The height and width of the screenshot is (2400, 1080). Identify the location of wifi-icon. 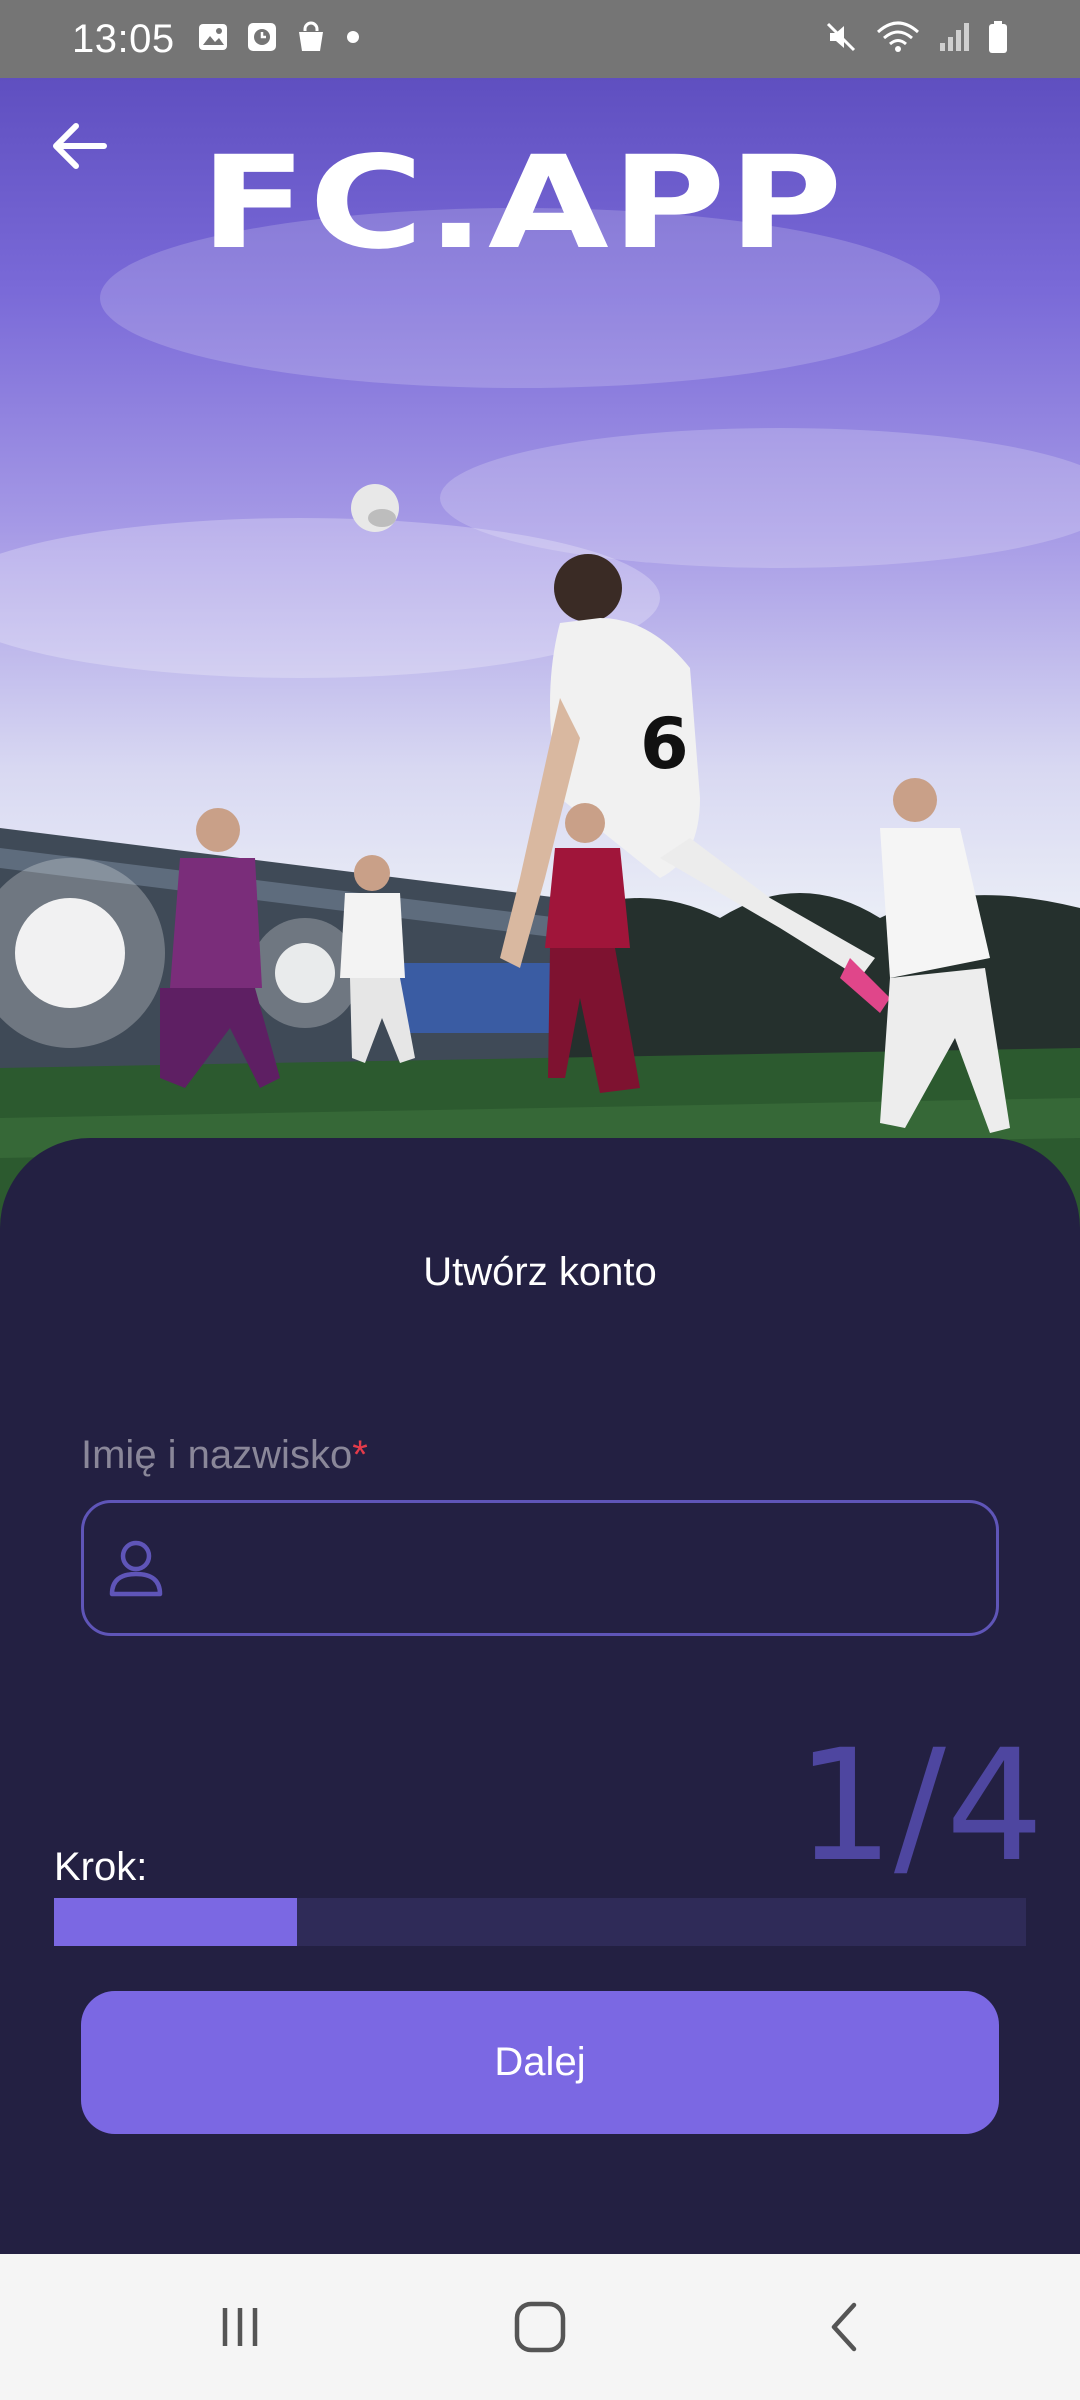
(898, 39).